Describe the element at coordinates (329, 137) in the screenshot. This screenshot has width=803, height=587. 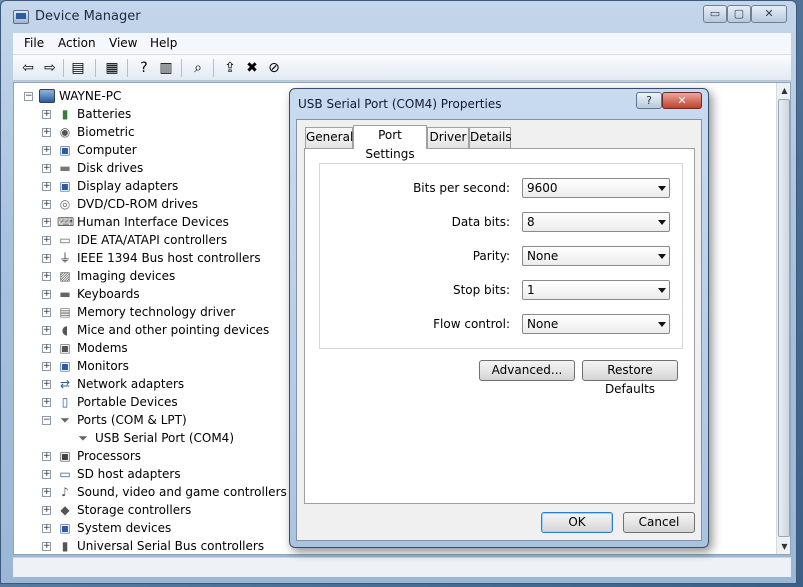
I see `tab-general: General` at that location.